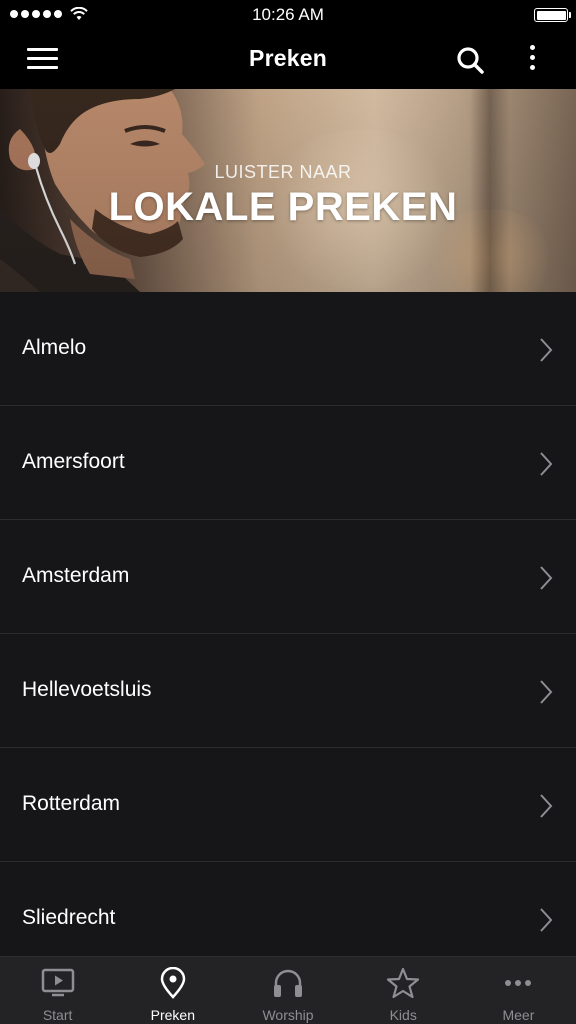 The image size is (576, 1024). I want to click on more-options-button, so click(532, 60).